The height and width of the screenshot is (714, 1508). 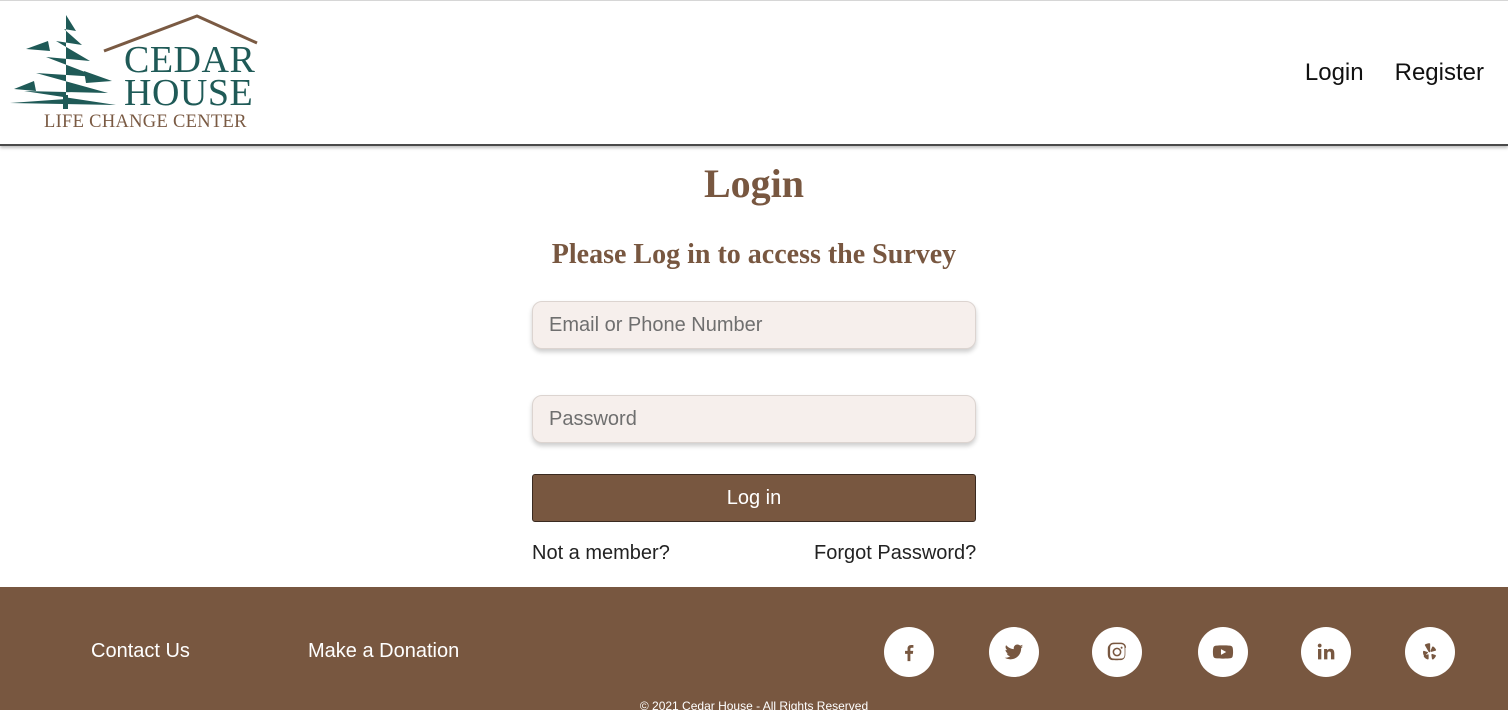 What do you see at coordinates (1394, 73) in the screenshot?
I see `top-nav: Login Register` at bounding box center [1394, 73].